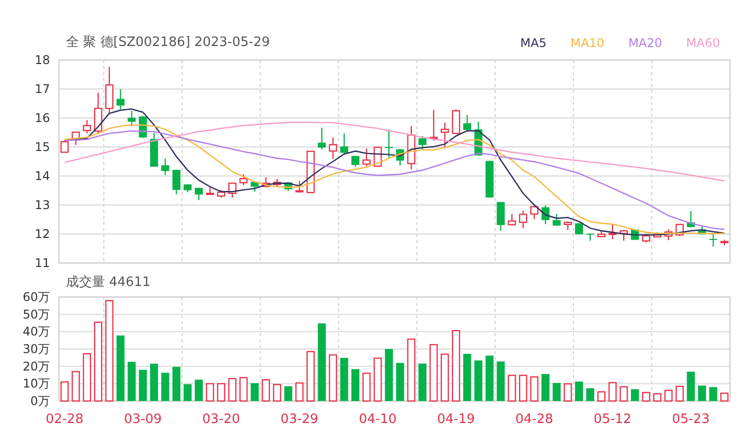 The height and width of the screenshot is (440, 740). I want to click on y-axis-label: 11, so click(42, 263).